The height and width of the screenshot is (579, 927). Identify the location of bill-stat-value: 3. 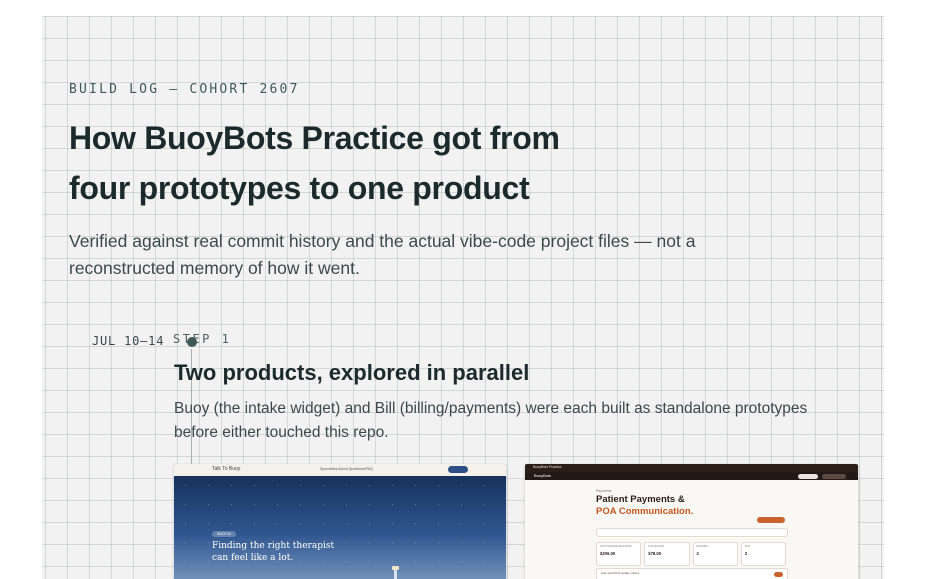
(746, 553).